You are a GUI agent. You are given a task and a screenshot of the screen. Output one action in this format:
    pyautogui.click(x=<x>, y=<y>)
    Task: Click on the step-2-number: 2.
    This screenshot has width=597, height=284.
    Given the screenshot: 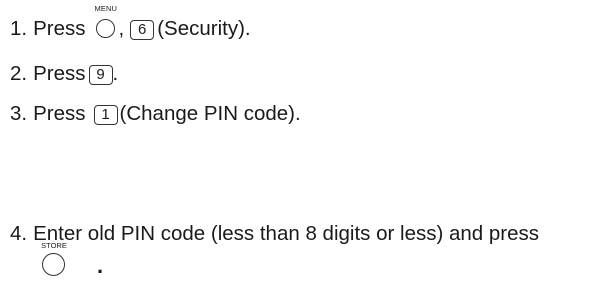 What is the action you would take?
    pyautogui.click(x=19, y=73)
    